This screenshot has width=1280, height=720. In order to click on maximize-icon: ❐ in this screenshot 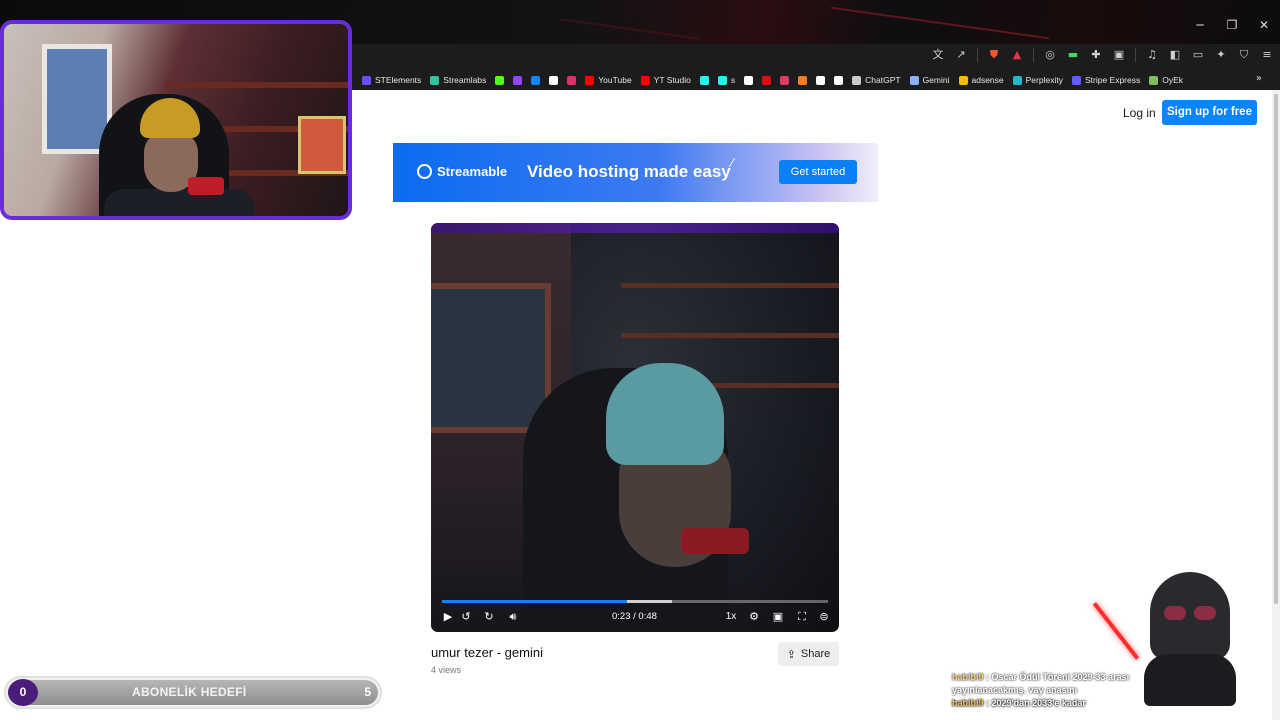, I will do `click(1232, 25)`.